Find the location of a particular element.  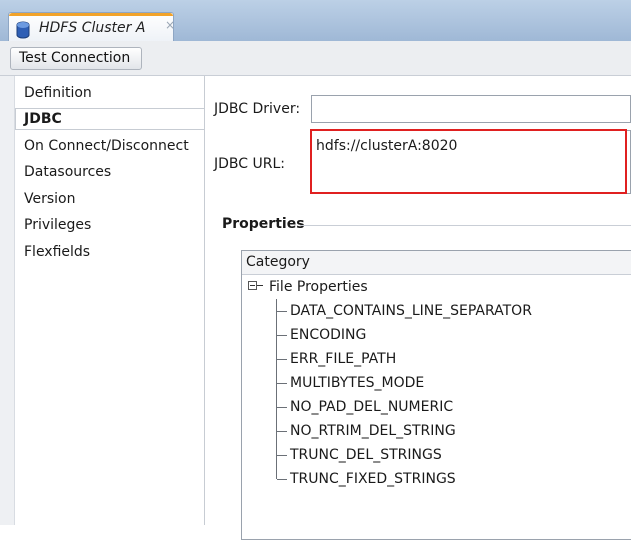

tree-guide-line is located at coordinates (276, 389).